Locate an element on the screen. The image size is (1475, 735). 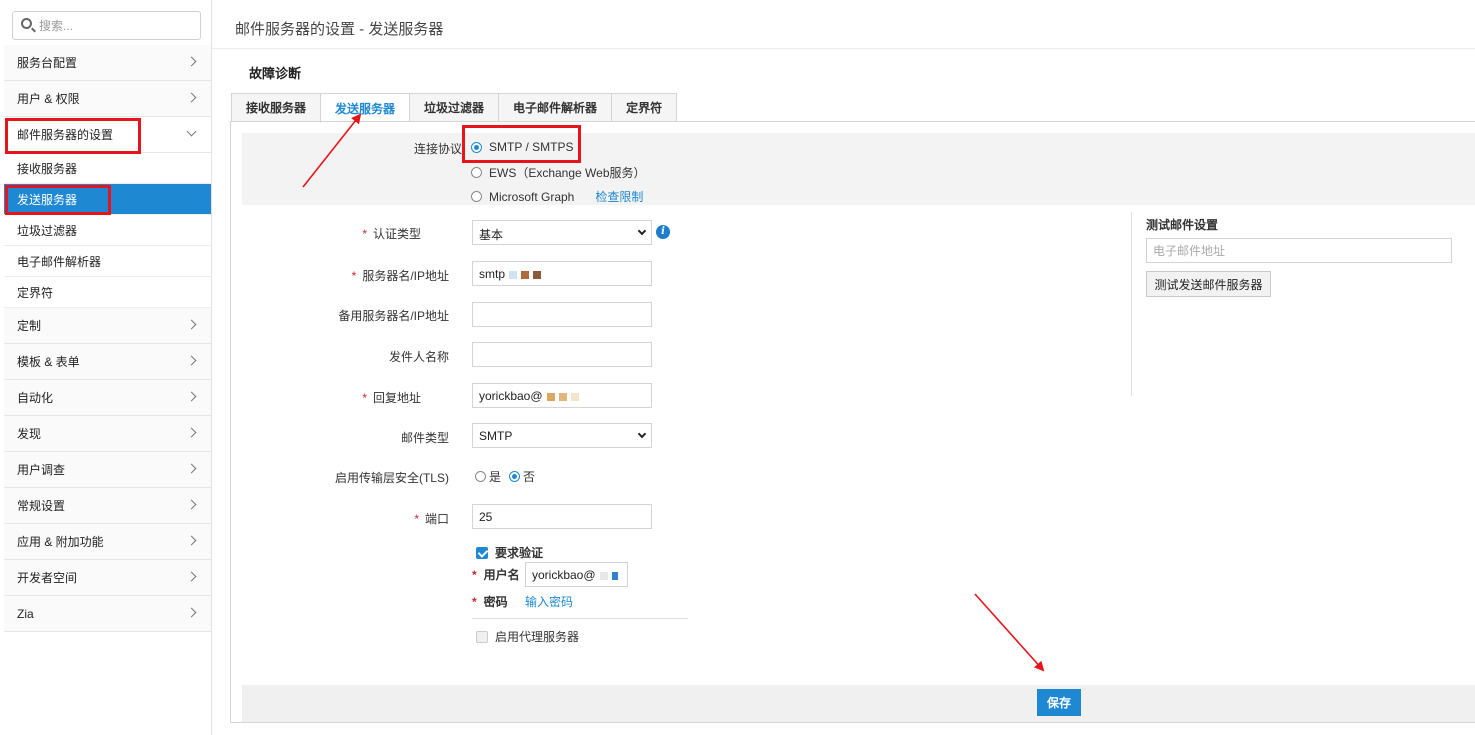
proxy-checkbox-row: 启用代理服务器 is located at coordinates (527, 636).